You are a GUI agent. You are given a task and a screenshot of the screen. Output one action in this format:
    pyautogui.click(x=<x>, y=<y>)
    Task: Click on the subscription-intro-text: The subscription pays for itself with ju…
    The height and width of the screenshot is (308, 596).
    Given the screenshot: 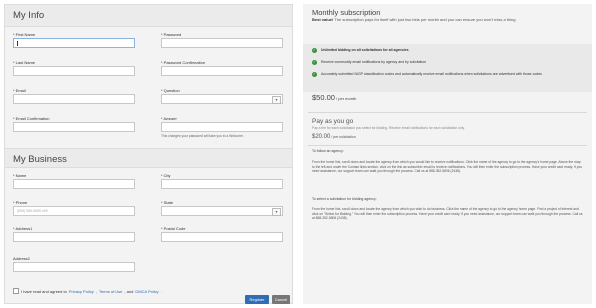 What is the action you would take?
    pyautogui.click(x=425, y=19)
    